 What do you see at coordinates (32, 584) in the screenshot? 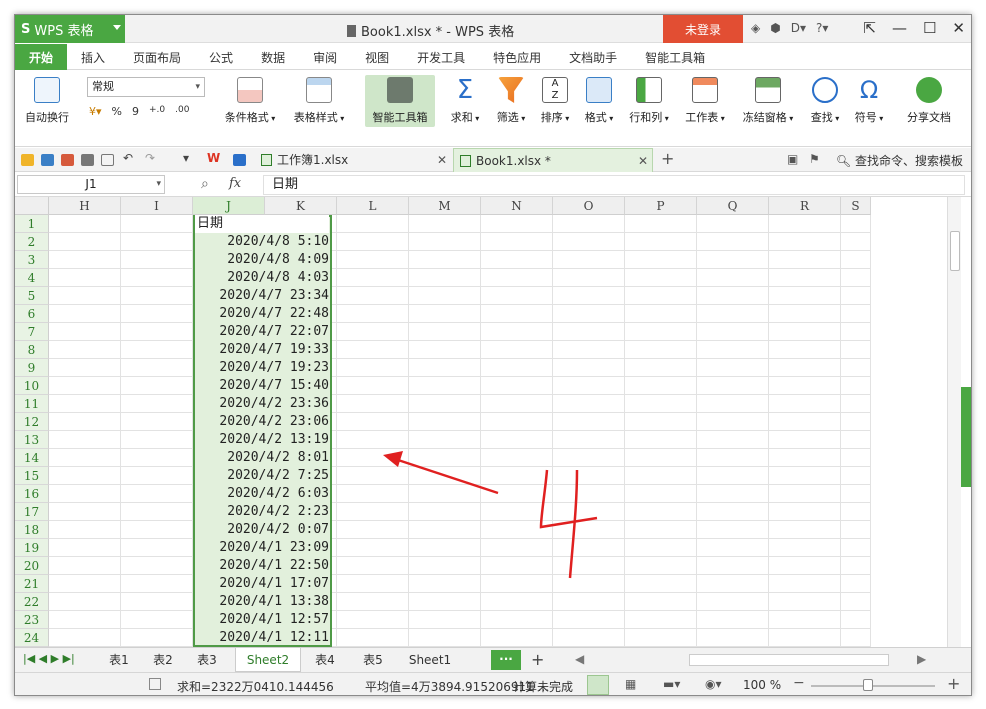
I see `row-header: 21` at bounding box center [32, 584].